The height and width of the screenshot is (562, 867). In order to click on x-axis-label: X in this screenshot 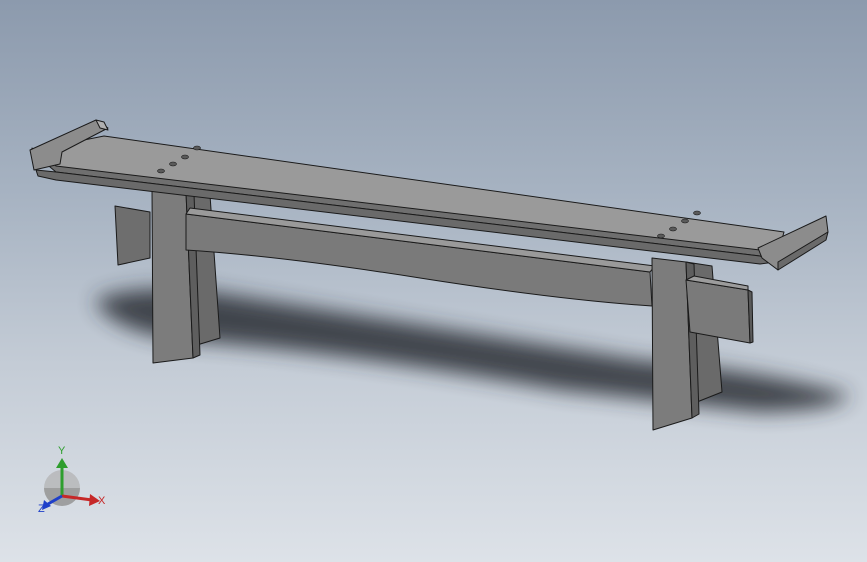, I will do `click(102, 501)`.